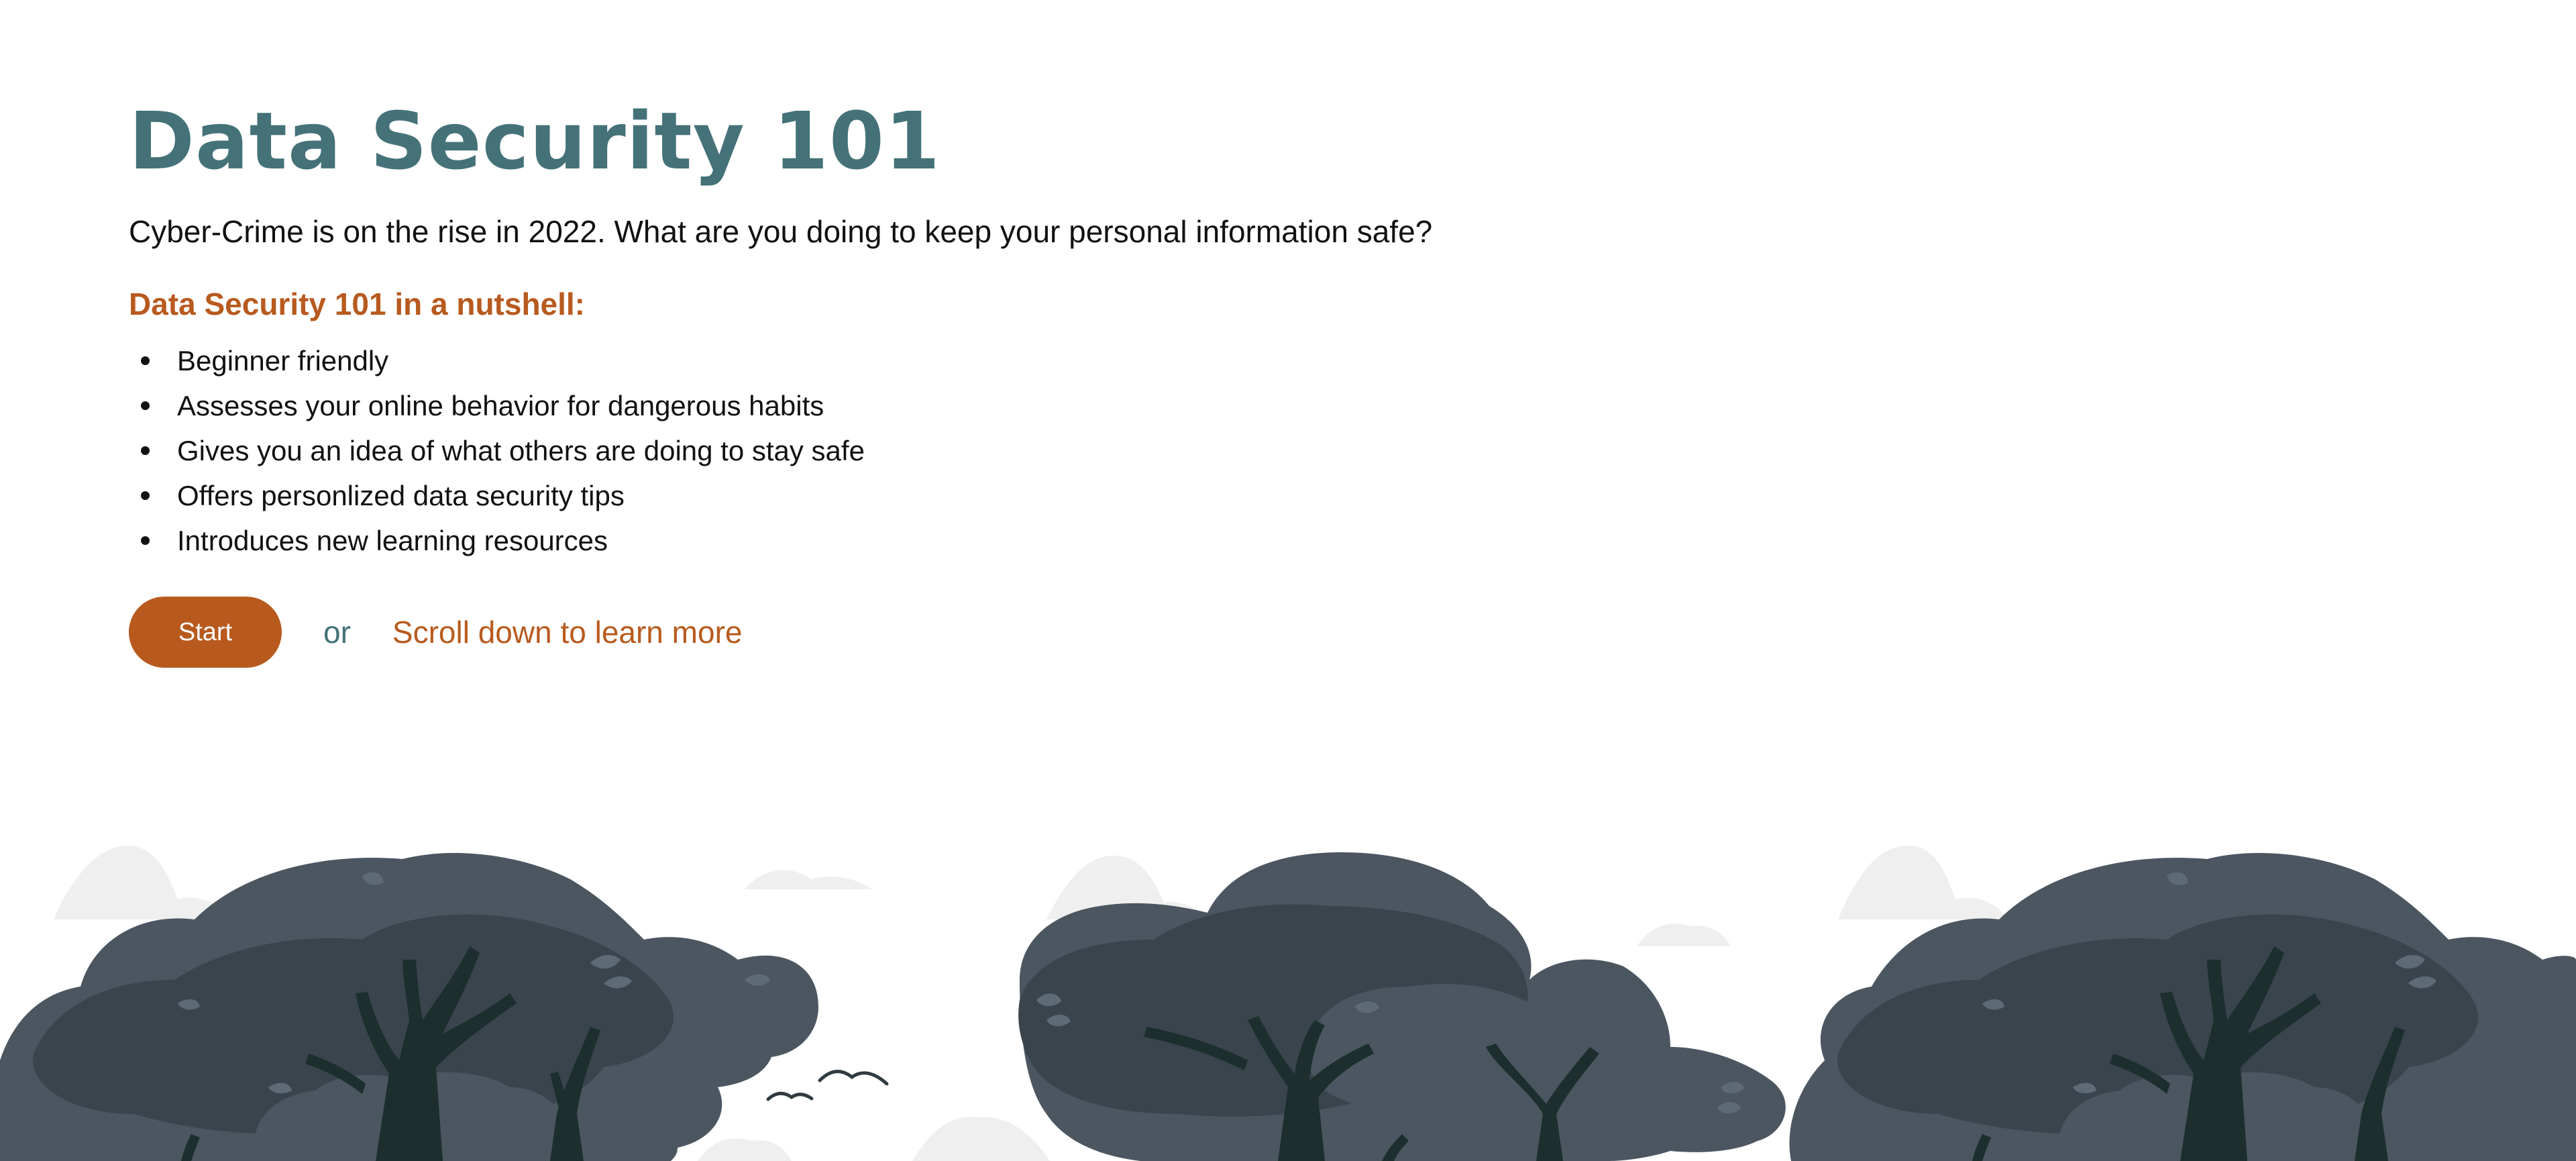  I want to click on feature-item-tips: Offers personlized data security tips, so click(940, 496).